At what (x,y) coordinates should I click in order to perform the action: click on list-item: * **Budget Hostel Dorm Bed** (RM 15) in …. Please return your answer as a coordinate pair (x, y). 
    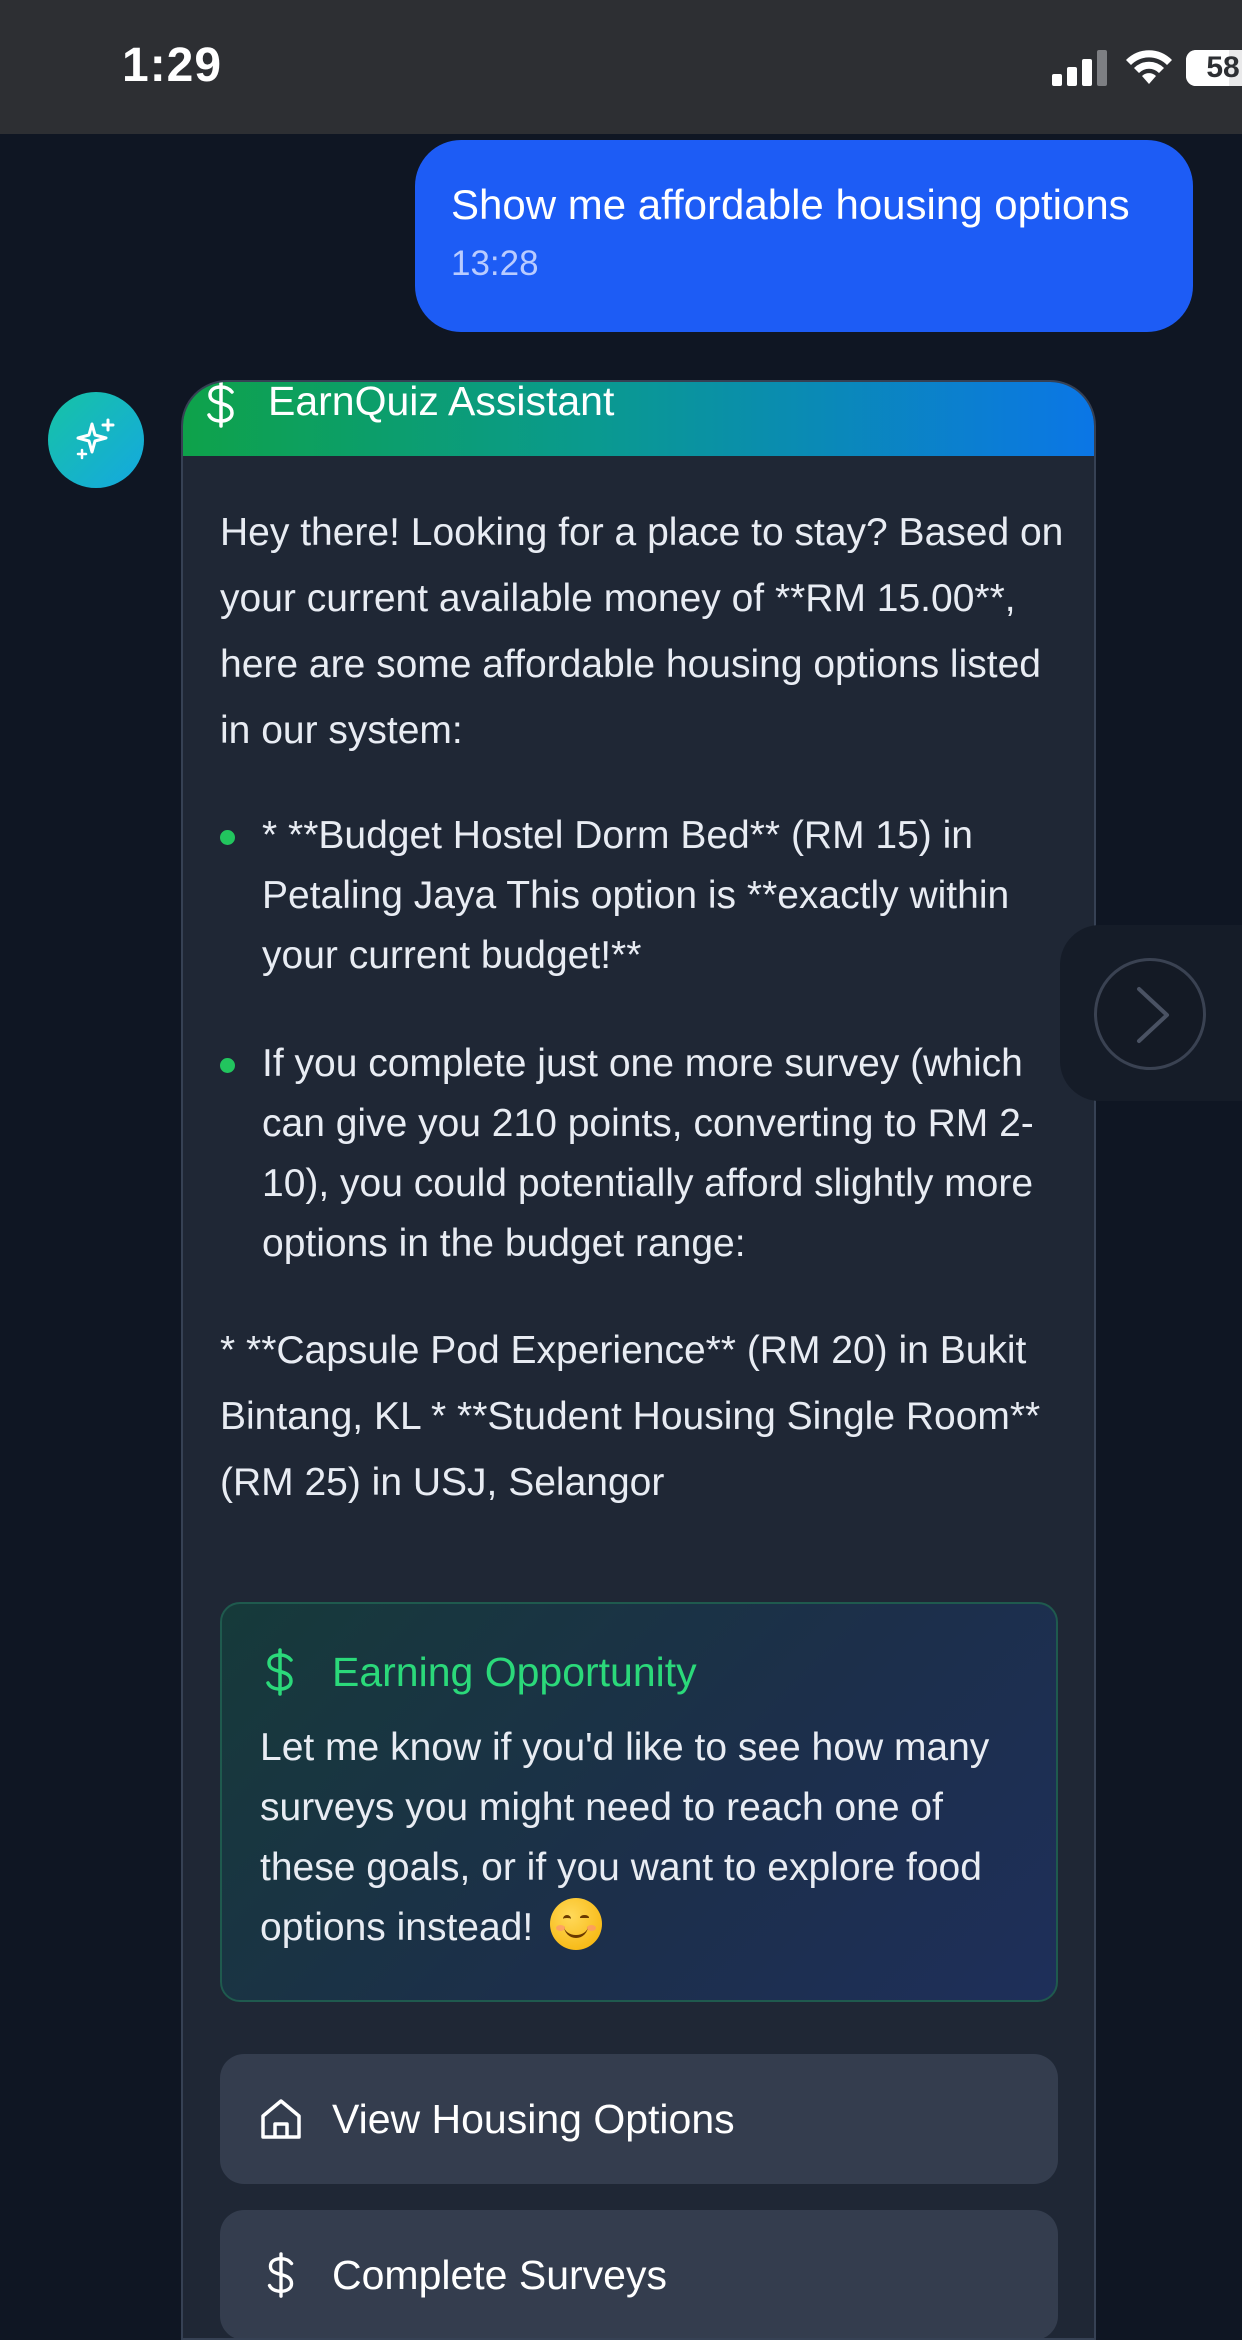
    Looking at the image, I should click on (642, 896).